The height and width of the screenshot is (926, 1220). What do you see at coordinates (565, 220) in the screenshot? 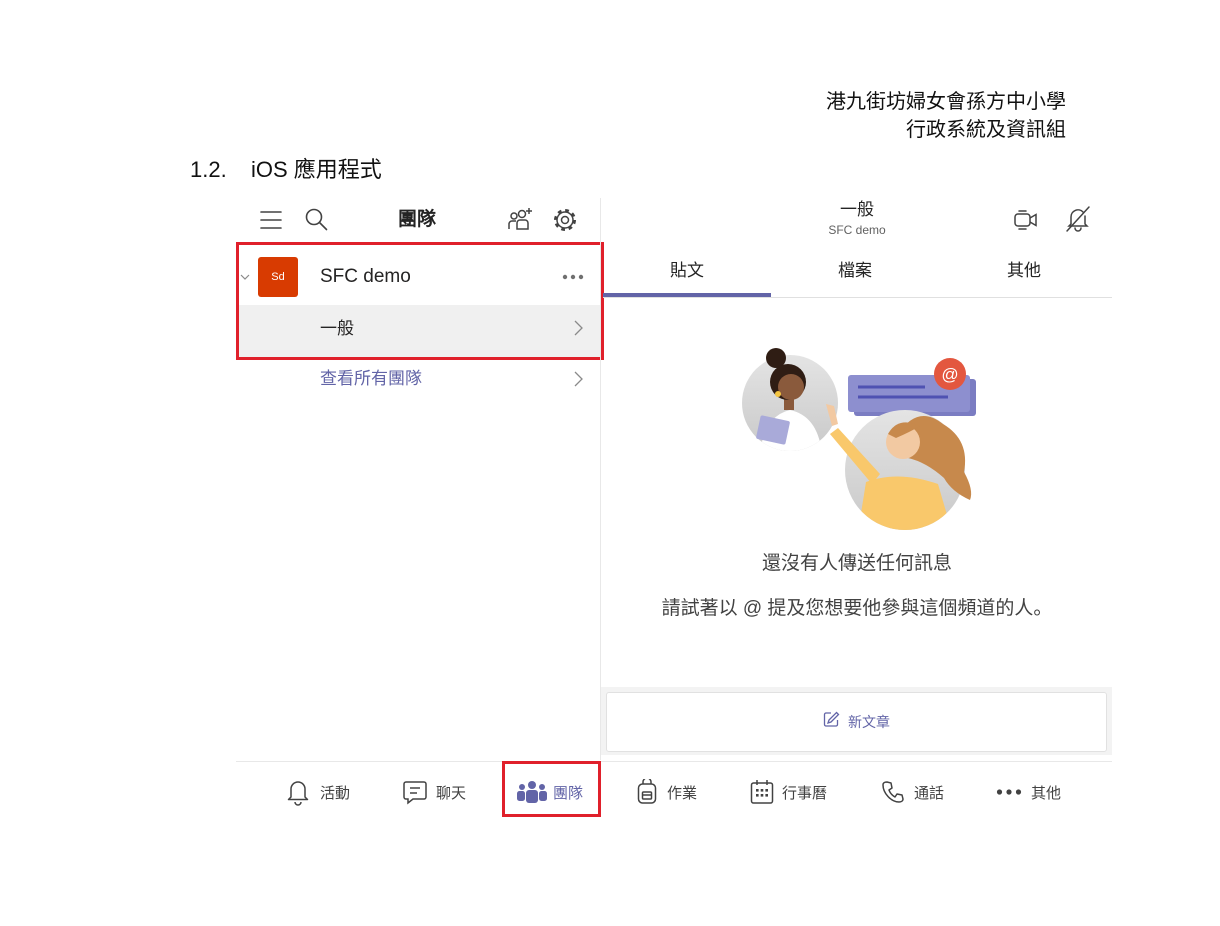
I see `gear-icon` at bounding box center [565, 220].